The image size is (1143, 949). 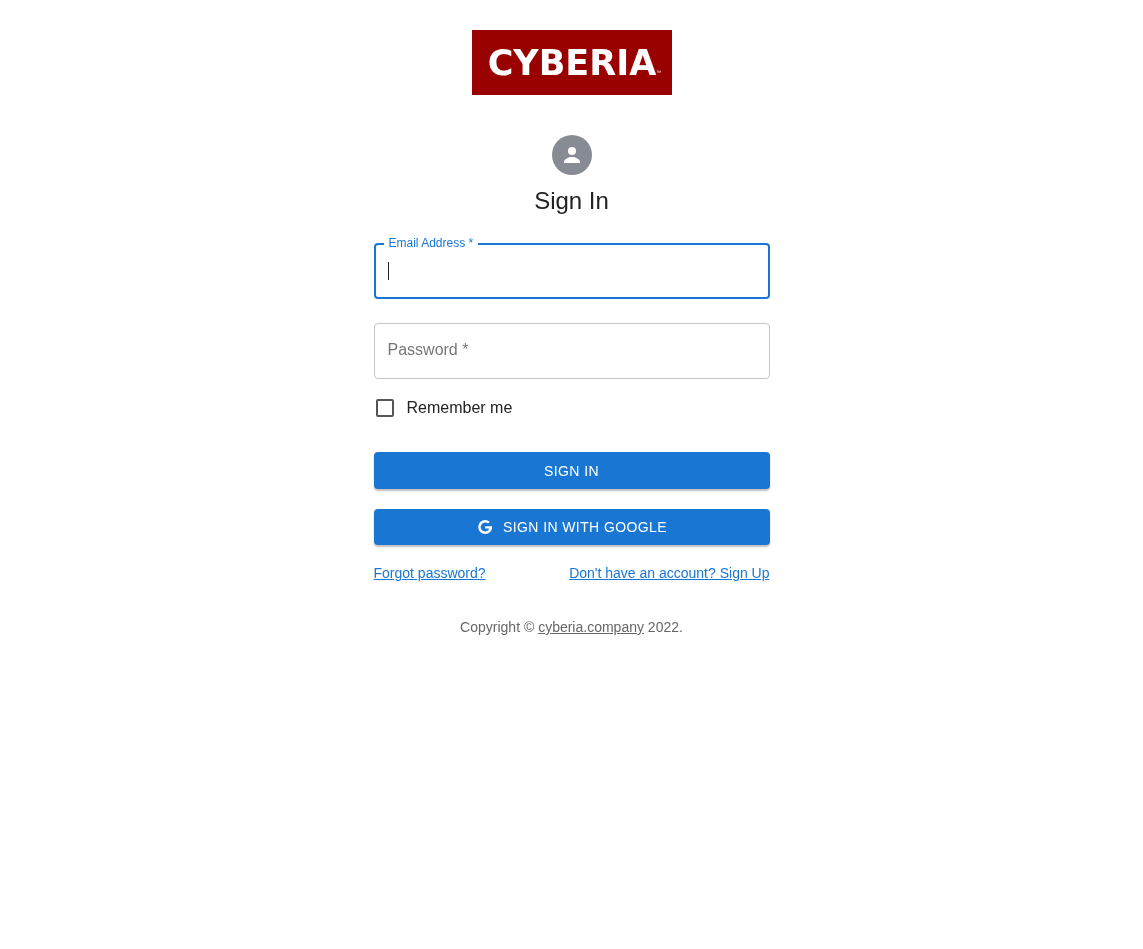 I want to click on sign-in-button: SIGN IN, so click(x=571, y=470).